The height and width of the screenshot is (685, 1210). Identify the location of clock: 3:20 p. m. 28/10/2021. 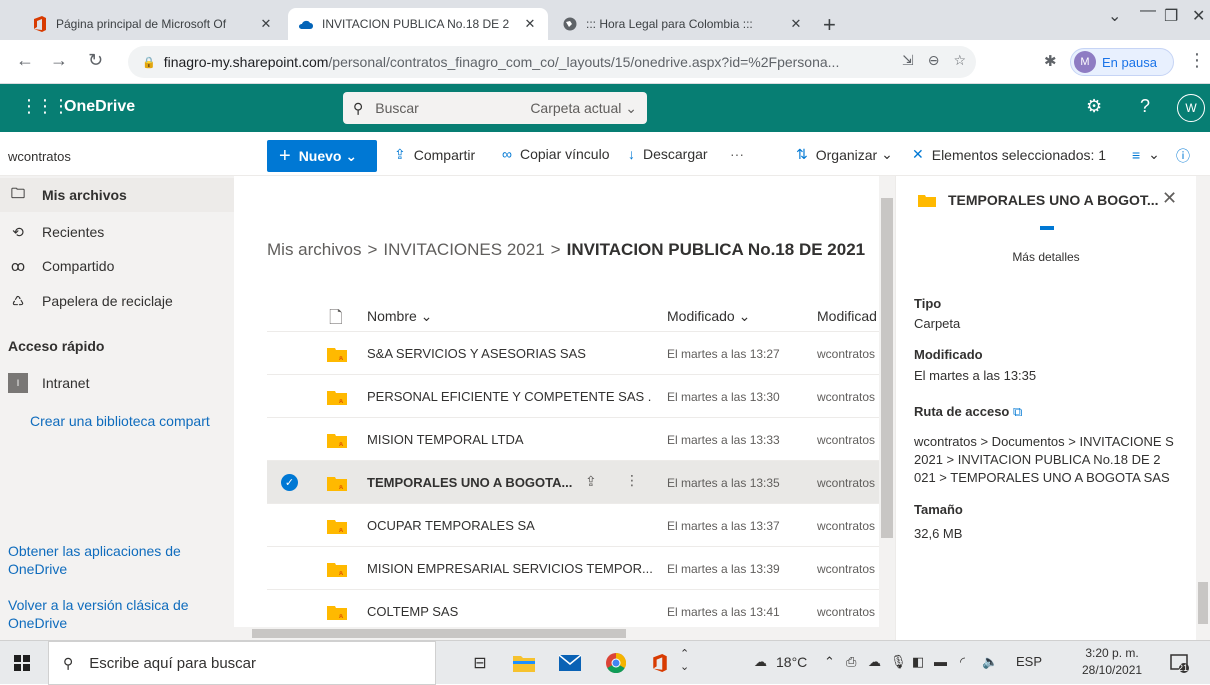
(1112, 662).